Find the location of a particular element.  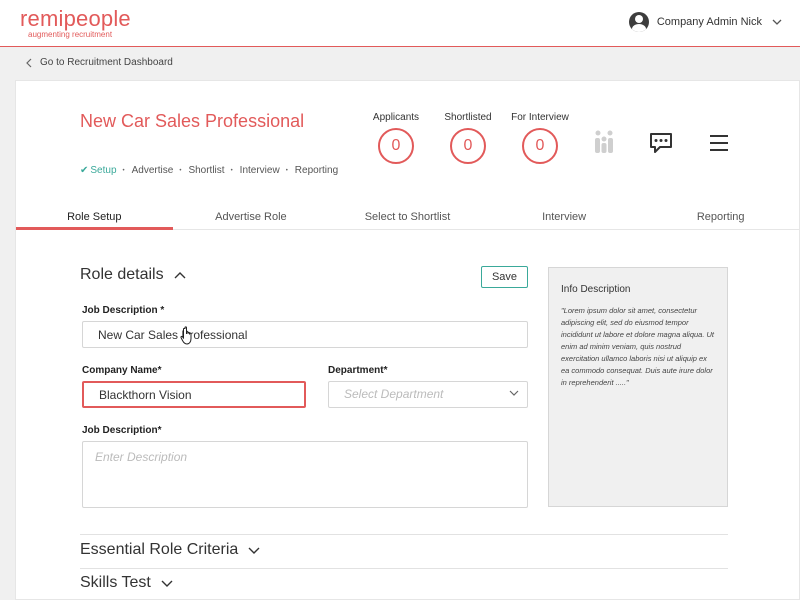

role-details-header: Role details is located at coordinates (133, 275).